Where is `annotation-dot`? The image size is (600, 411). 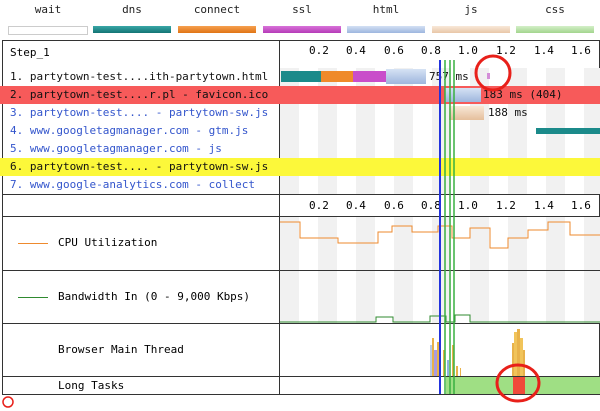 annotation-dot is located at coordinates (8, 402).